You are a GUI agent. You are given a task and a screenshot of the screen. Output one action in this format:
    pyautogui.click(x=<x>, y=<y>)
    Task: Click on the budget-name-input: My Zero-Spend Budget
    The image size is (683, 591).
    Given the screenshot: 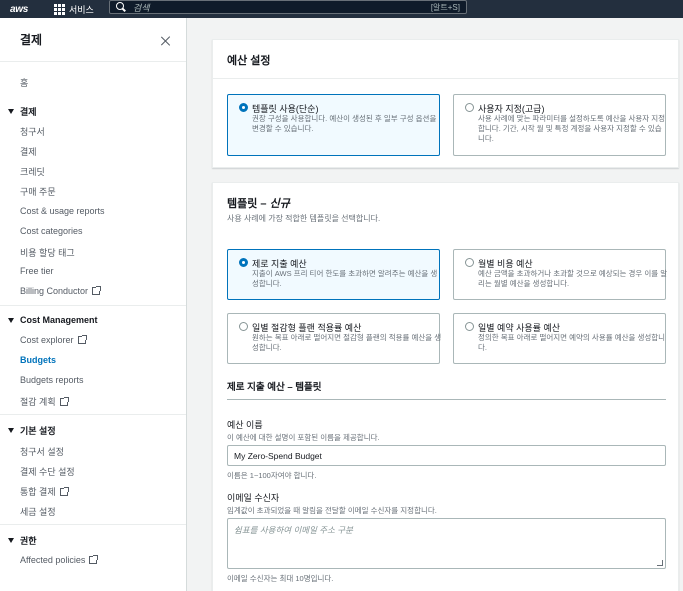 What is the action you would take?
    pyautogui.click(x=446, y=455)
    